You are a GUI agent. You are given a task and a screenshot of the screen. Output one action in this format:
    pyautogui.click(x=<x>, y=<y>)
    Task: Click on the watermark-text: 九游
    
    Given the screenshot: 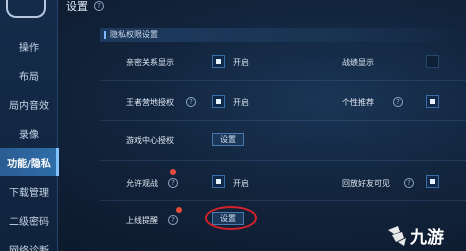 What is the action you would take?
    pyautogui.click(x=426, y=237)
    